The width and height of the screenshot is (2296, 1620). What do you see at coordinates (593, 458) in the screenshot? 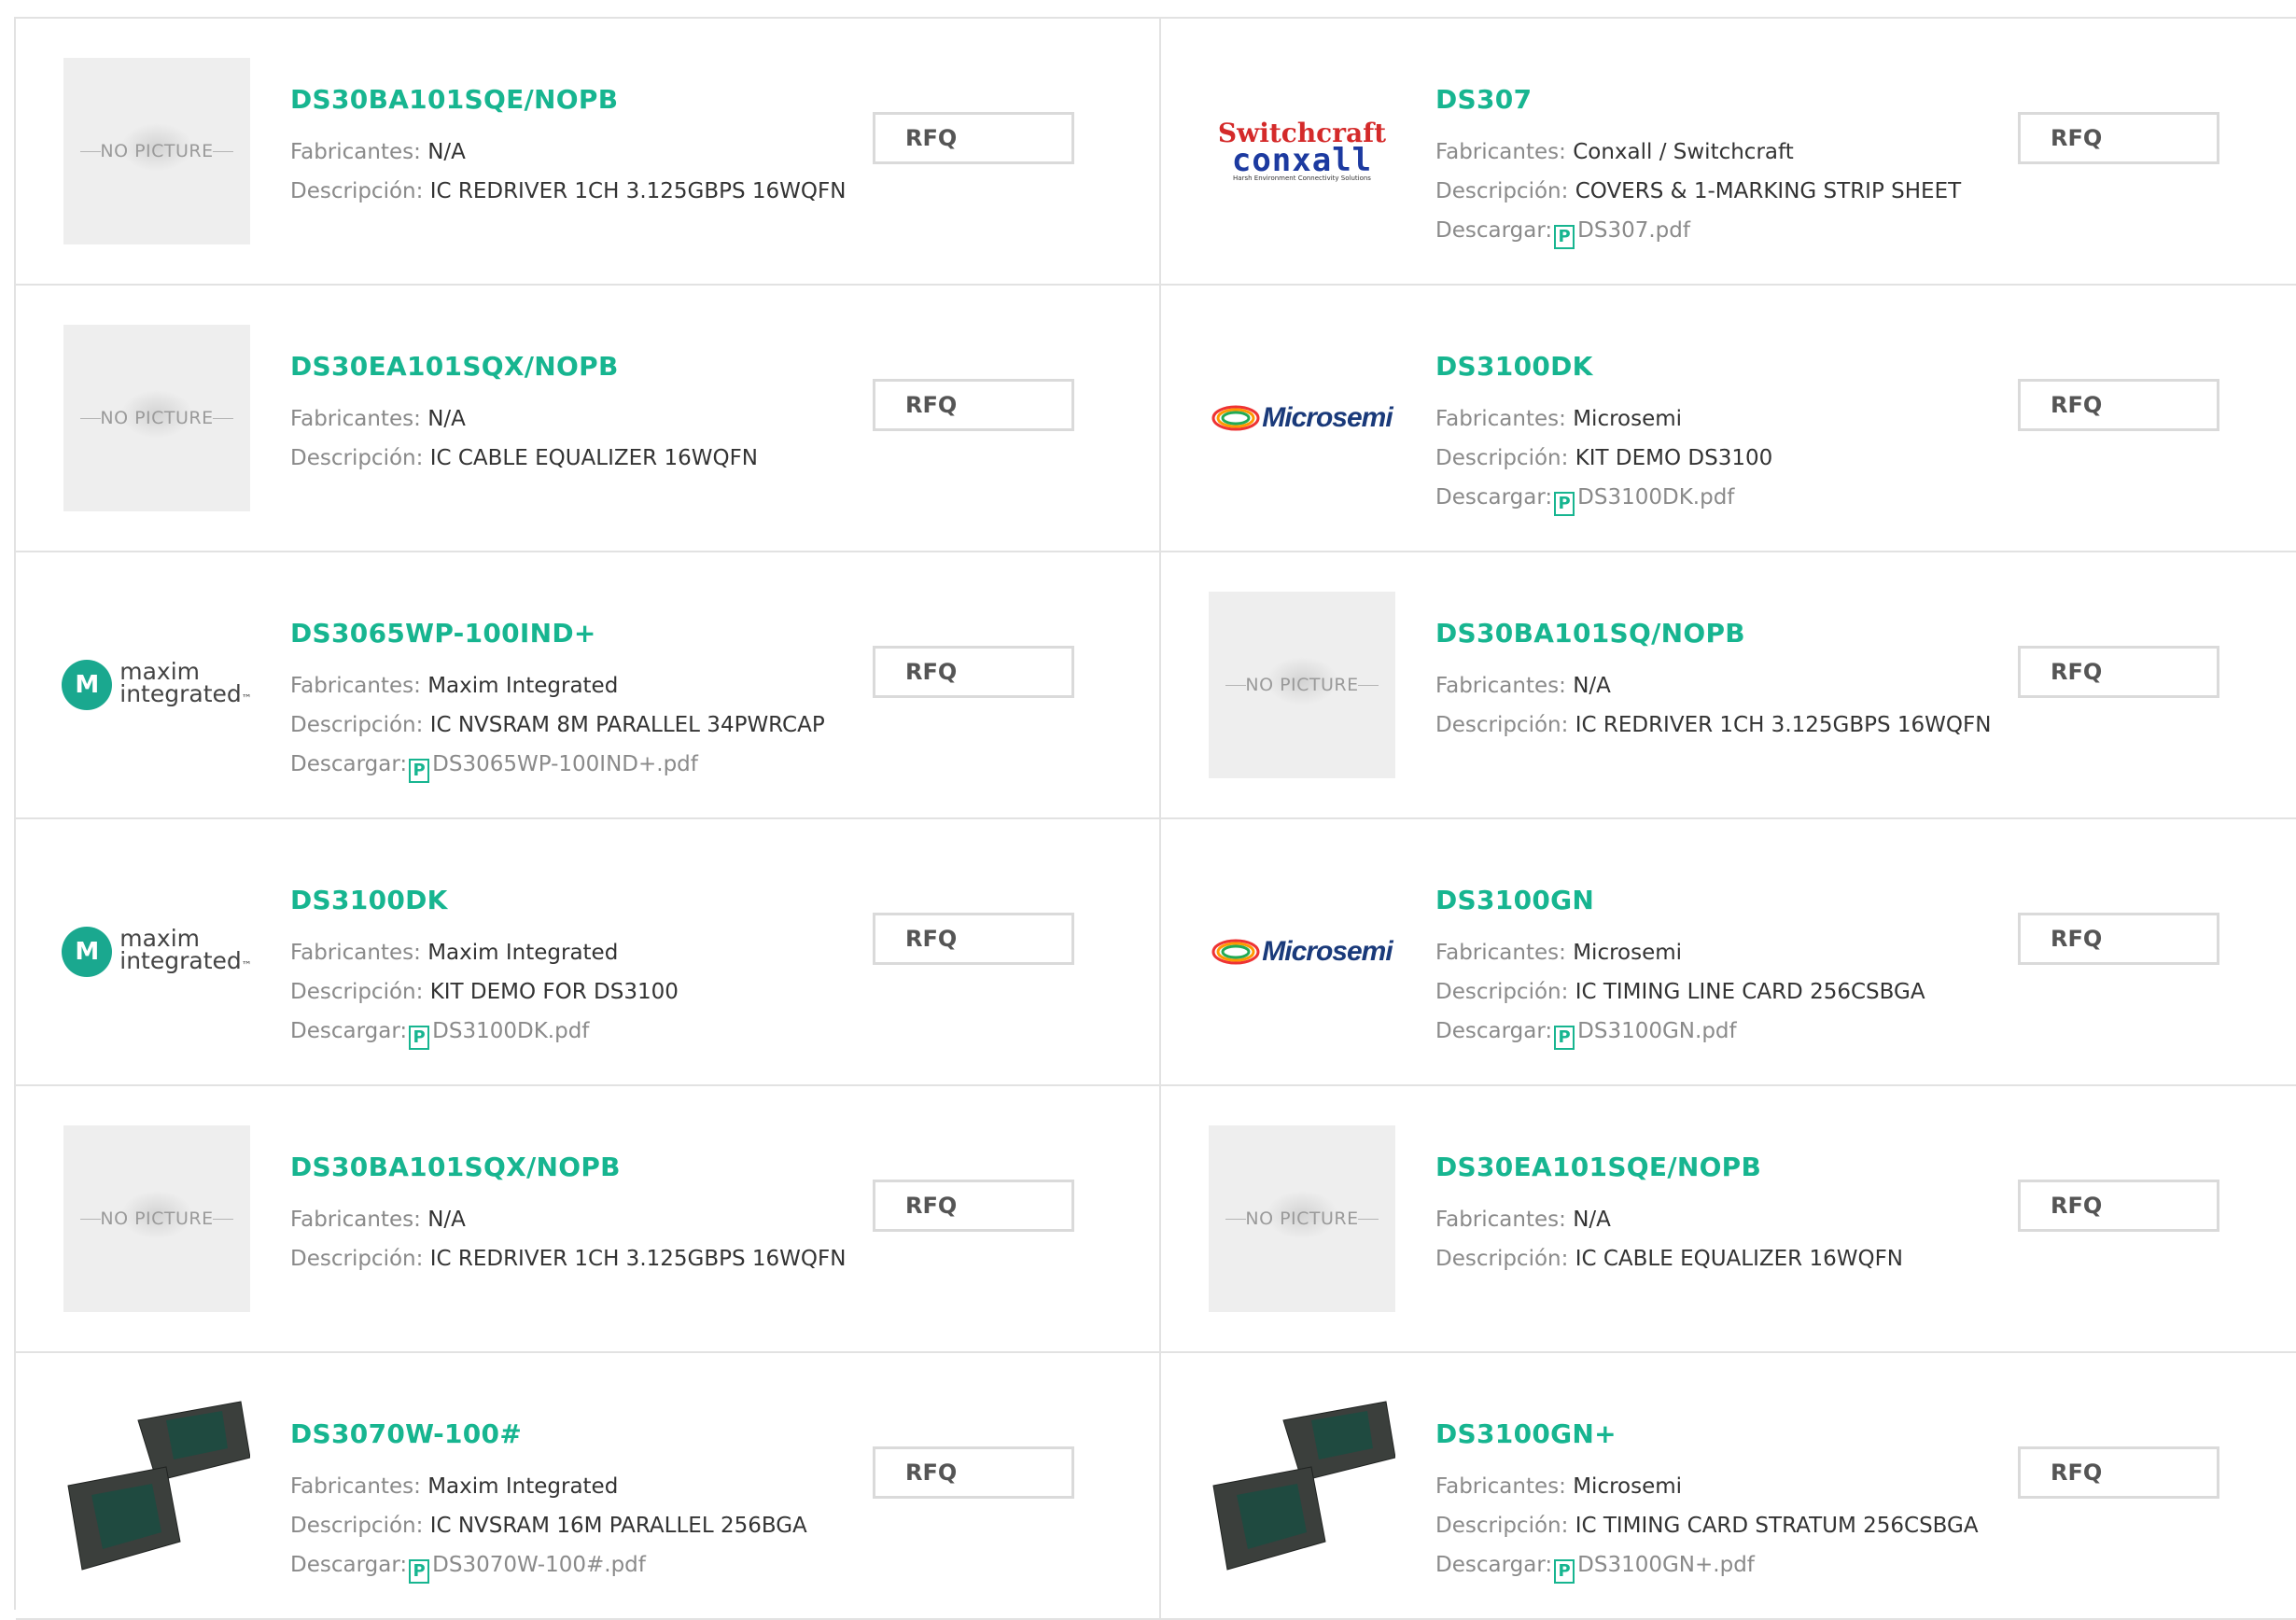
I see `description-value: IC CABLE EQUALIZER 16WQFN` at bounding box center [593, 458].